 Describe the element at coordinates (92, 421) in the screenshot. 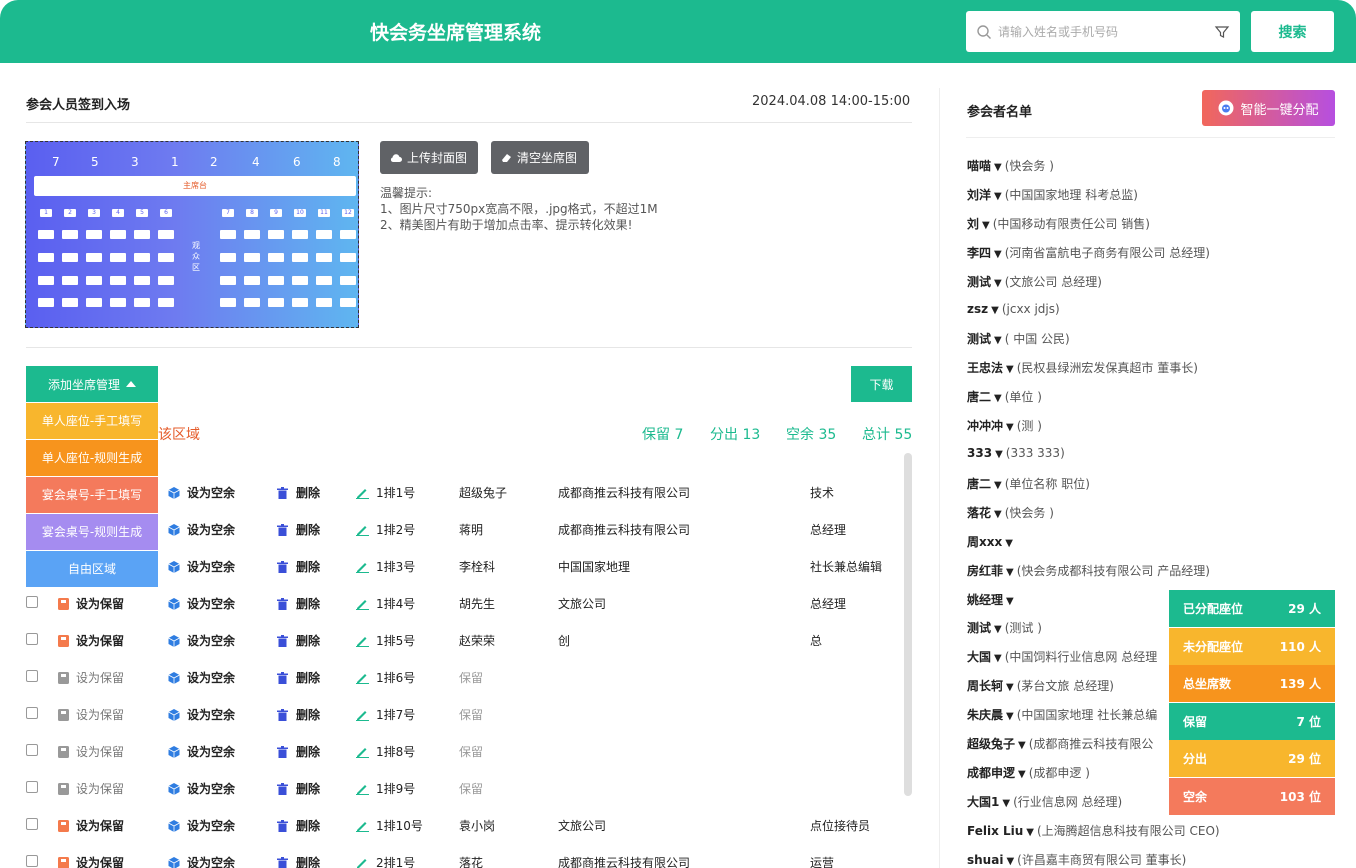

I see `menu-item: 单人座位-手工填写` at that location.